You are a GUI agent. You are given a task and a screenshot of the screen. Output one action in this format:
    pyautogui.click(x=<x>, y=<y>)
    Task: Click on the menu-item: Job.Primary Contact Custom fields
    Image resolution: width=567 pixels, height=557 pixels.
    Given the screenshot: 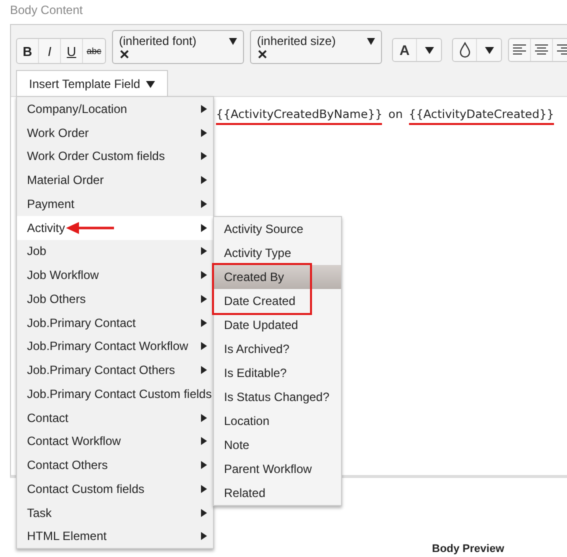 What is the action you would take?
    pyautogui.click(x=115, y=394)
    